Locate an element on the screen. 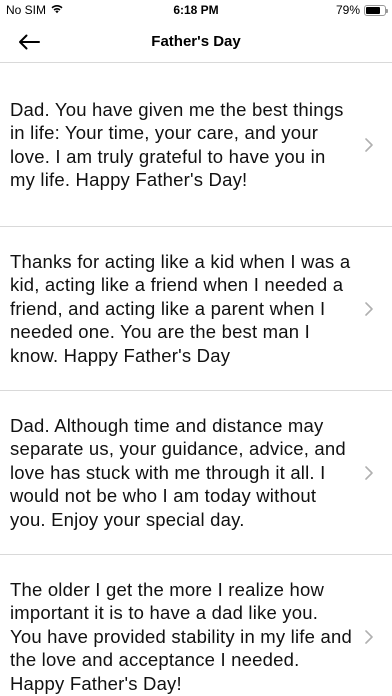 This screenshot has height=696, width=392. nav-bar: Father's Day is located at coordinates (196, 42).